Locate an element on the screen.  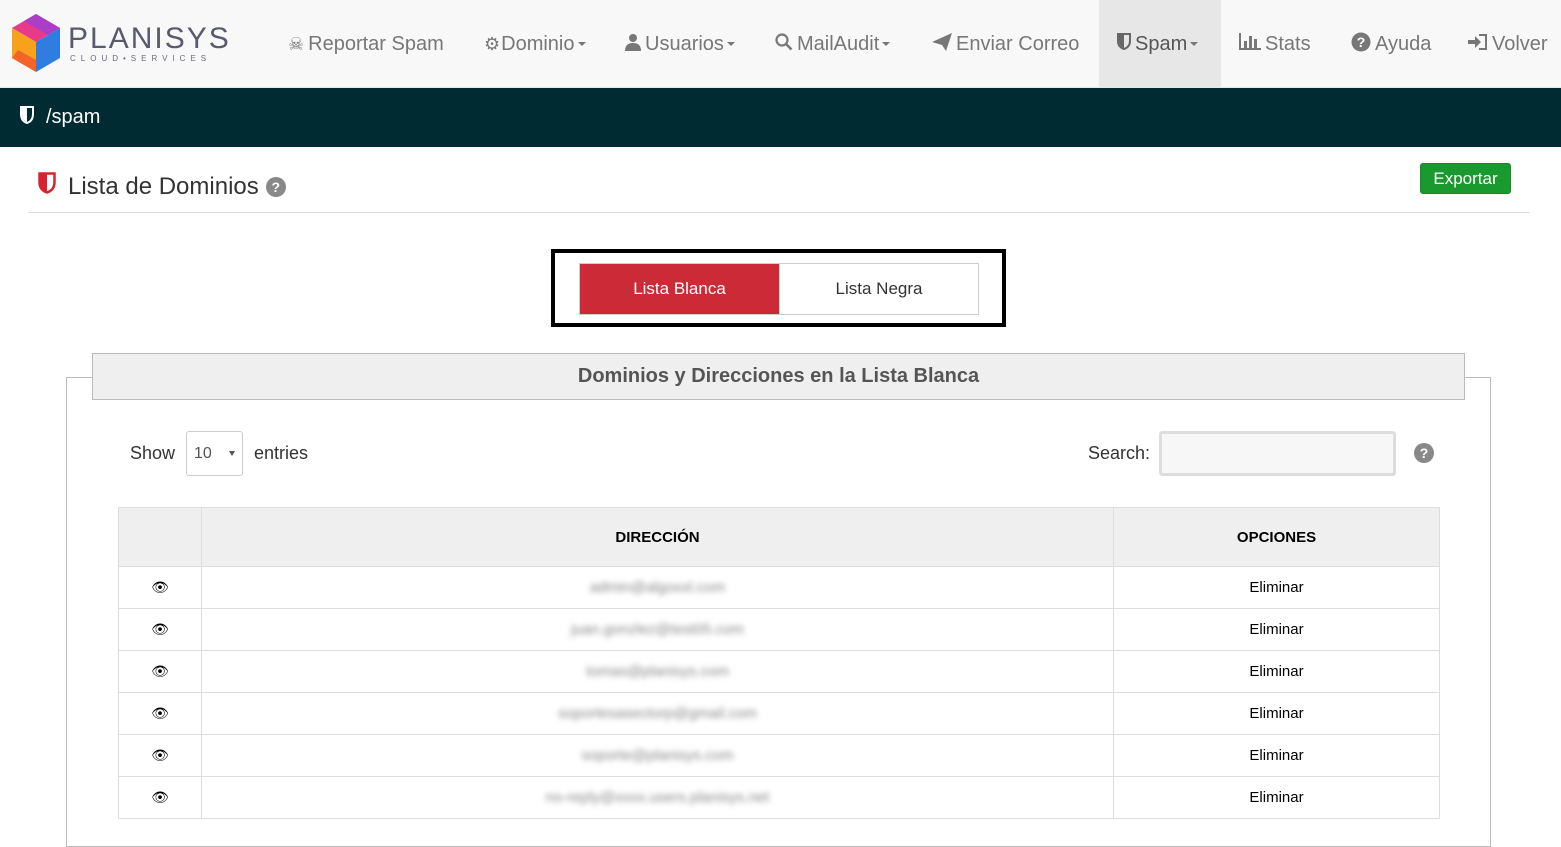
search-input is located at coordinates (1278, 453).